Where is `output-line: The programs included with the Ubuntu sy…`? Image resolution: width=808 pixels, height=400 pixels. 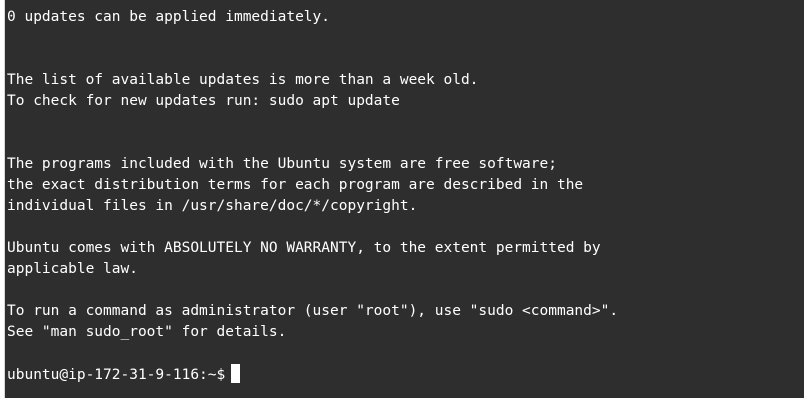 output-line: The programs included with the Ubuntu sy… is located at coordinates (282, 164).